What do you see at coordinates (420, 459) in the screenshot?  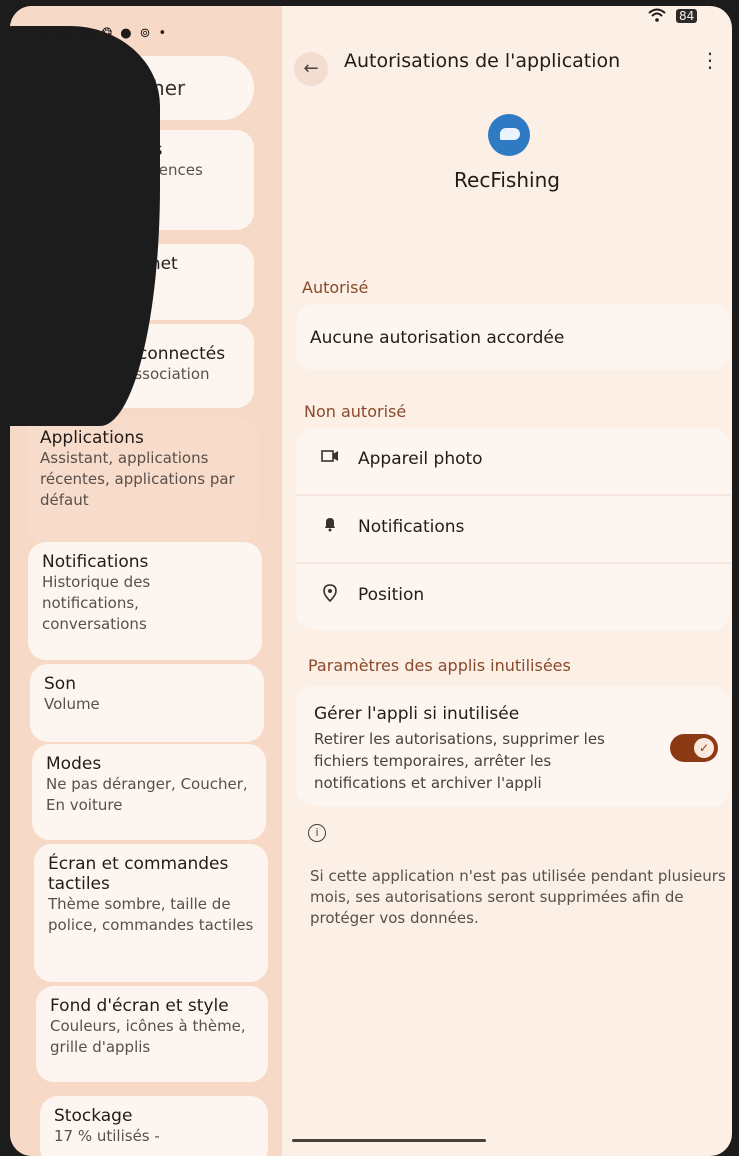 I see `permission-label: Appareil photo` at bounding box center [420, 459].